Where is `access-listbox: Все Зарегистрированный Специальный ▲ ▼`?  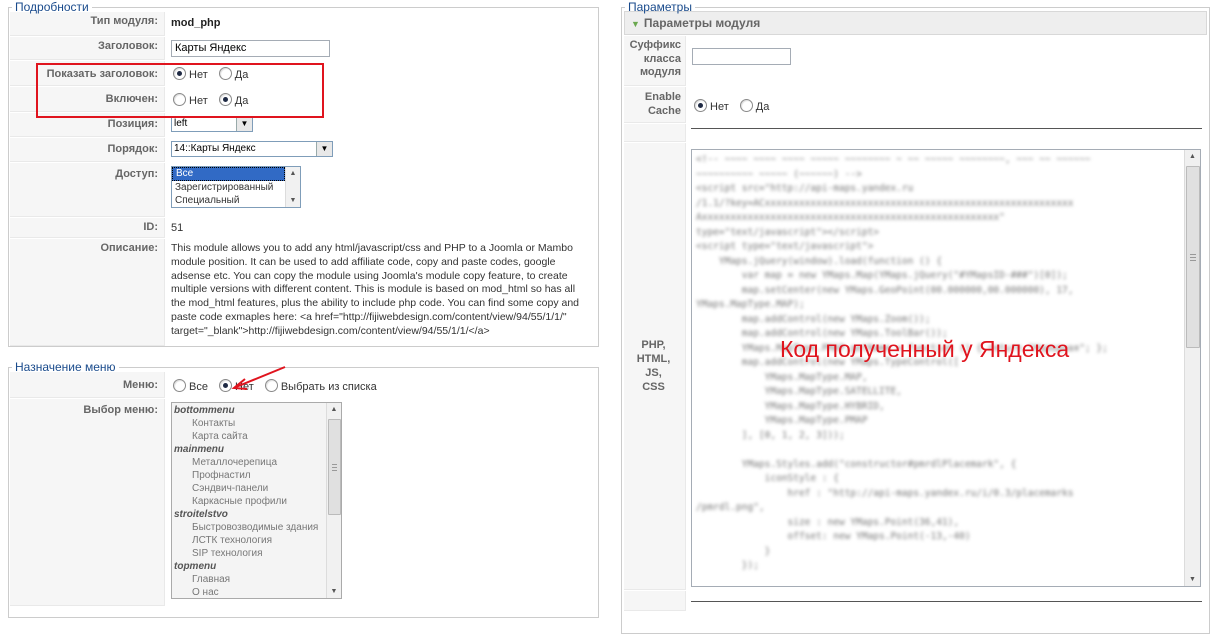 access-listbox: Все Зарегистрированный Специальный ▲ ▼ is located at coordinates (236, 187).